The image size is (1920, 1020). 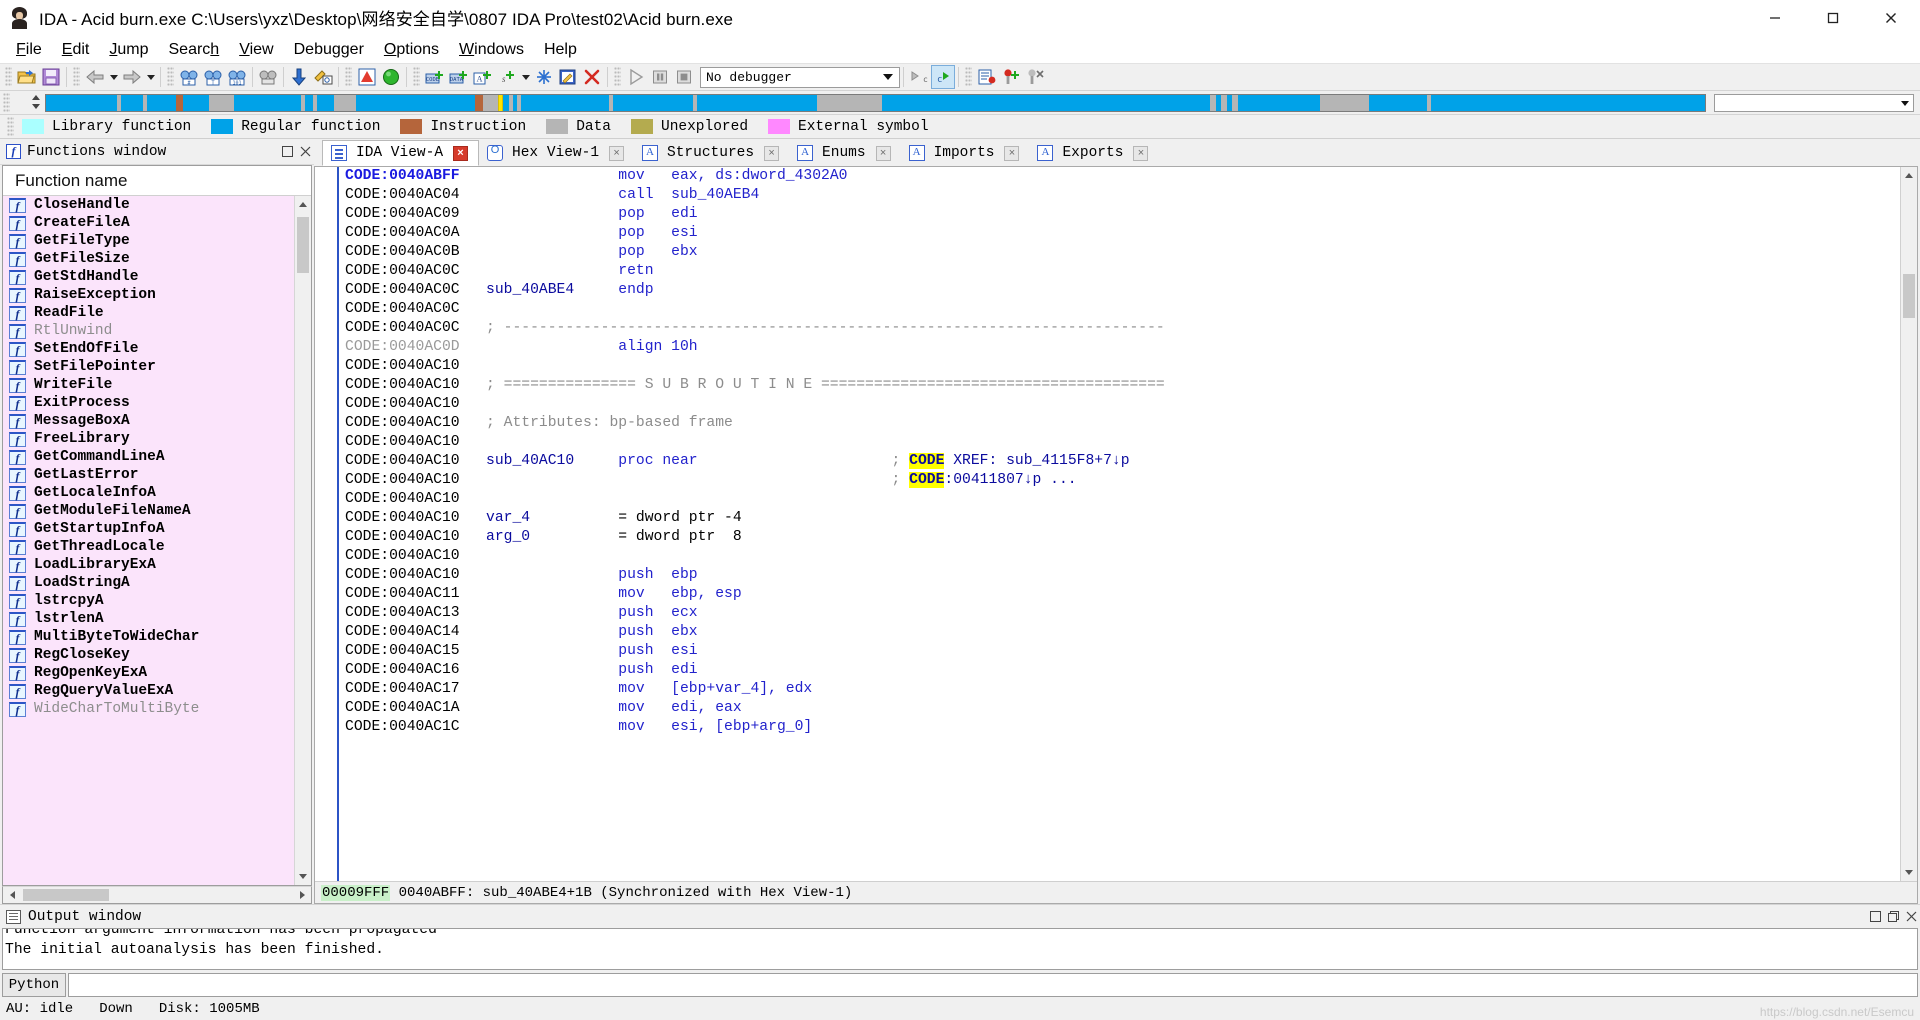 I want to click on delete-icon, so click(x=592, y=77).